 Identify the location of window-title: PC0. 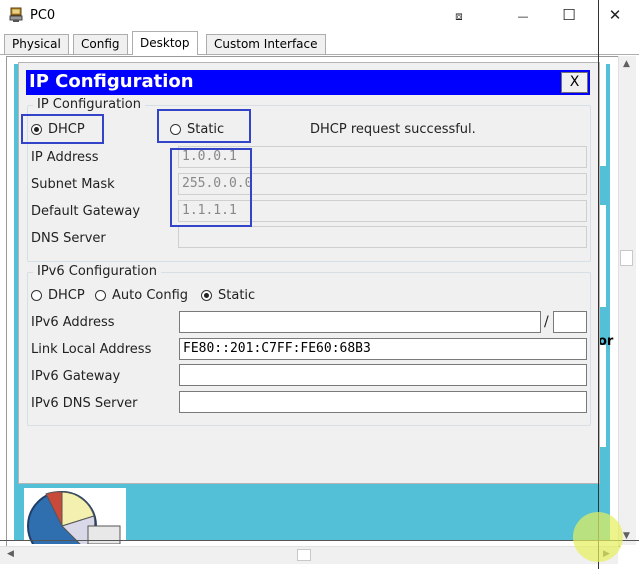
(43, 15).